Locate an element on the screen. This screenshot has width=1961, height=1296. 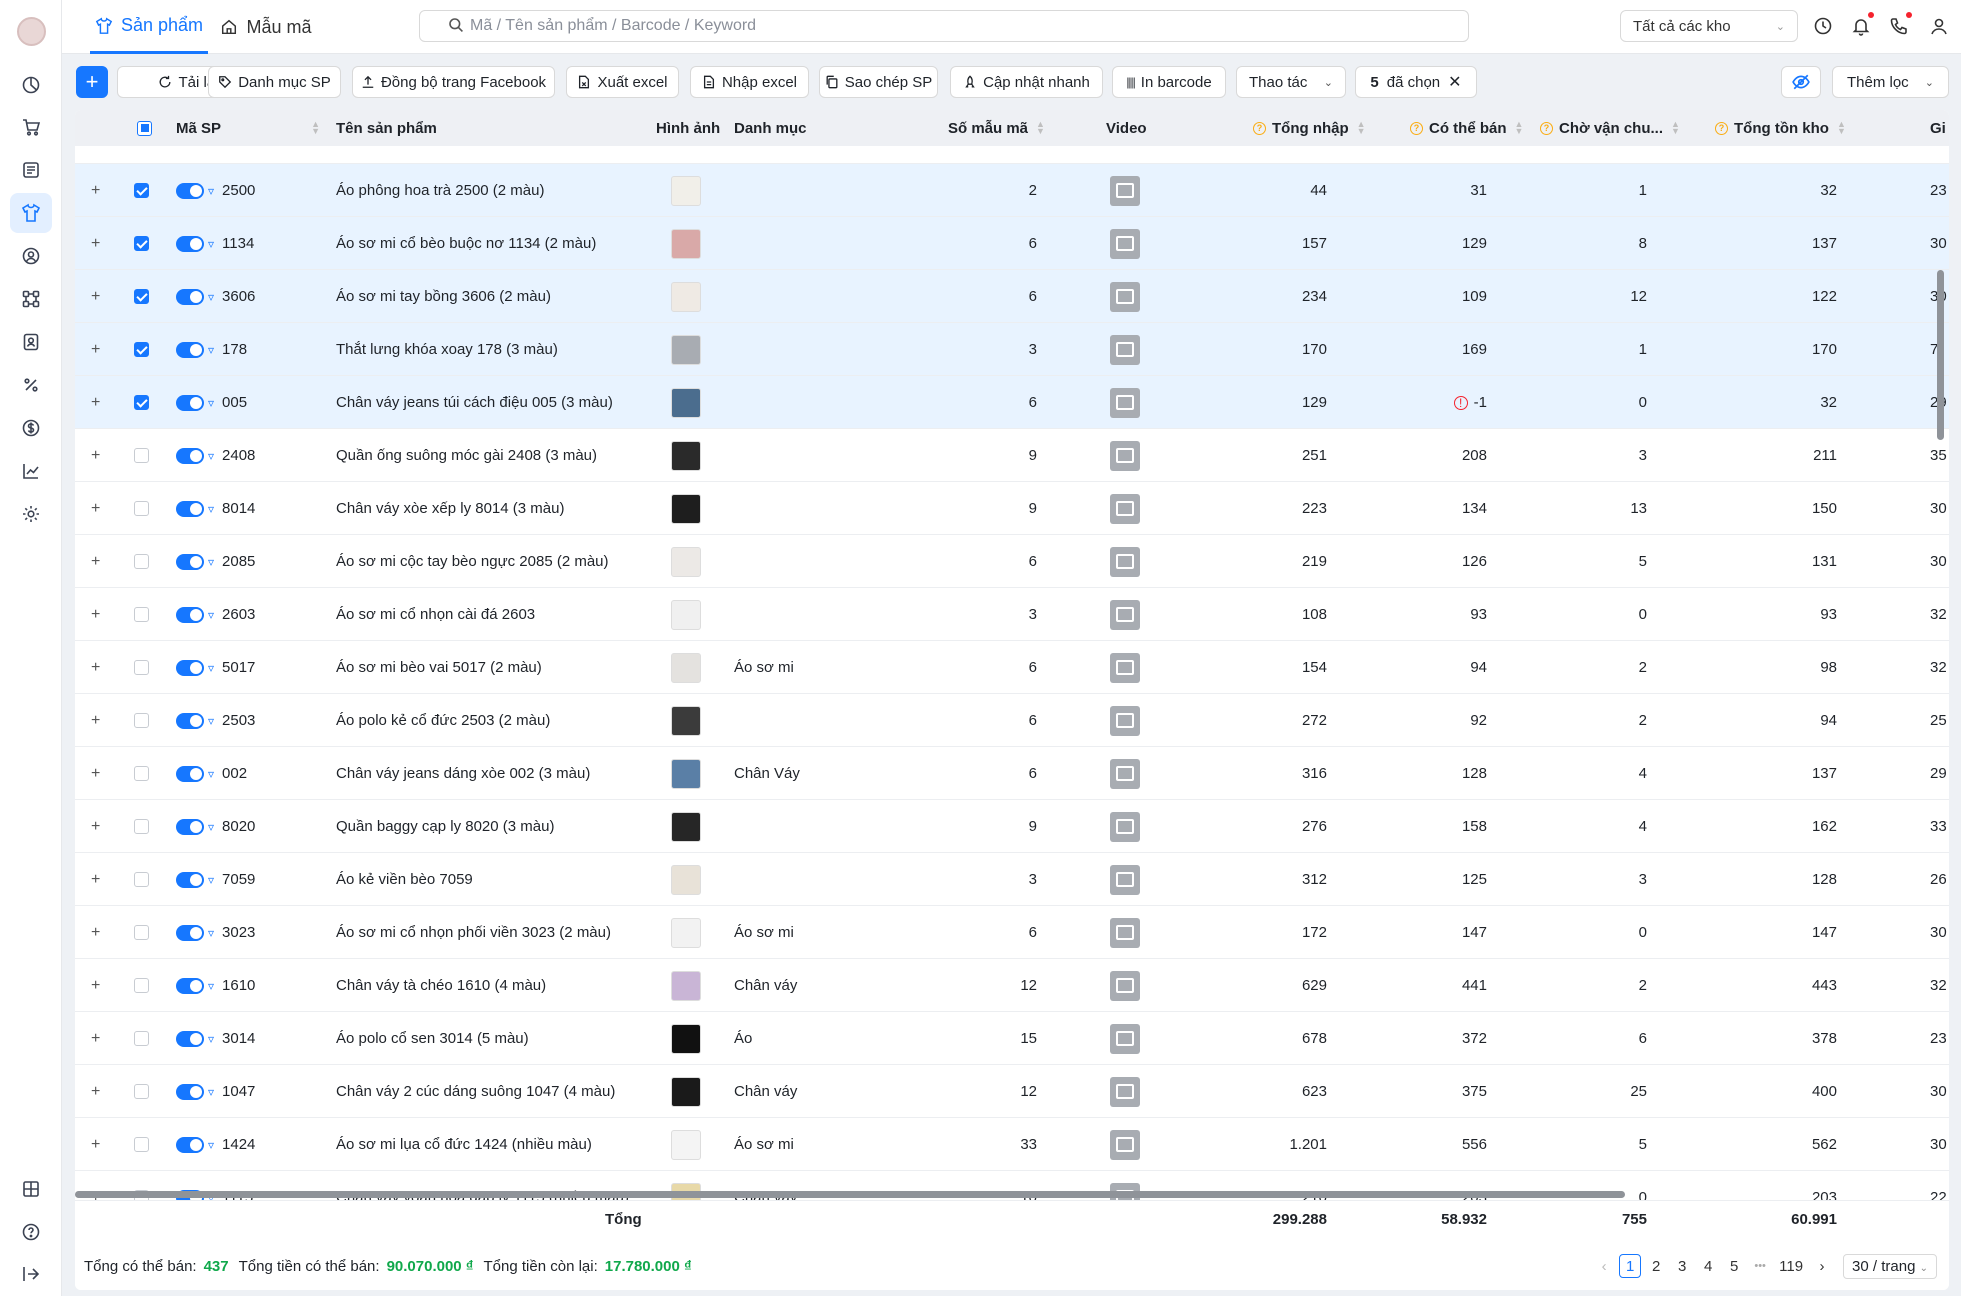
reports-chart-icon is located at coordinates (31, 471).